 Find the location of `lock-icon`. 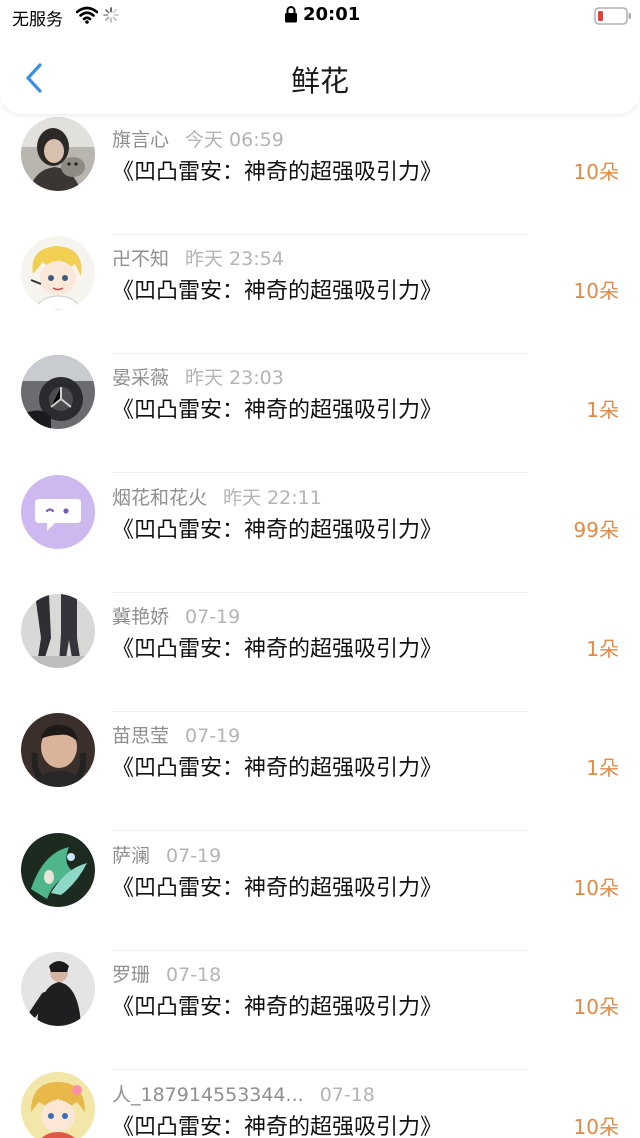

lock-icon is located at coordinates (291, 14).